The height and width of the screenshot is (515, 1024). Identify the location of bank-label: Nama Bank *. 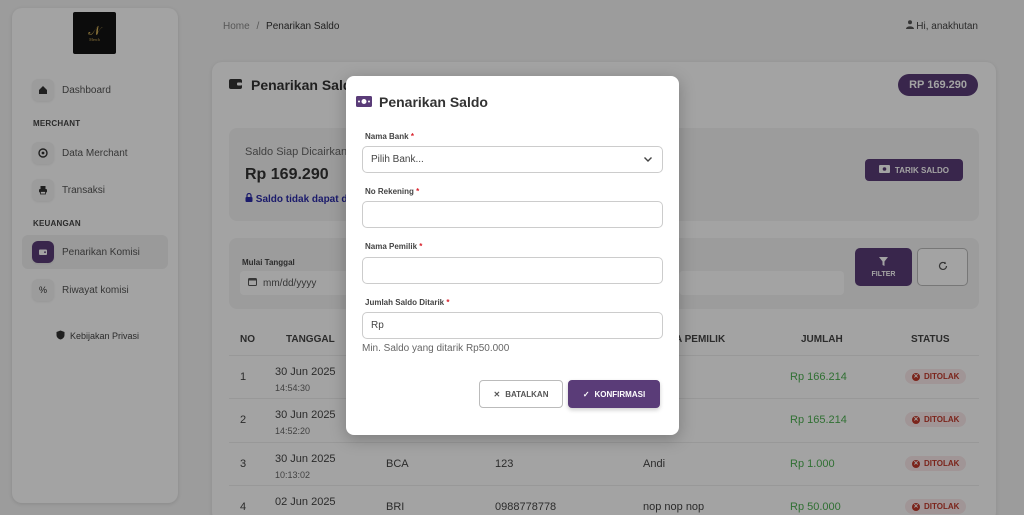
(389, 136).